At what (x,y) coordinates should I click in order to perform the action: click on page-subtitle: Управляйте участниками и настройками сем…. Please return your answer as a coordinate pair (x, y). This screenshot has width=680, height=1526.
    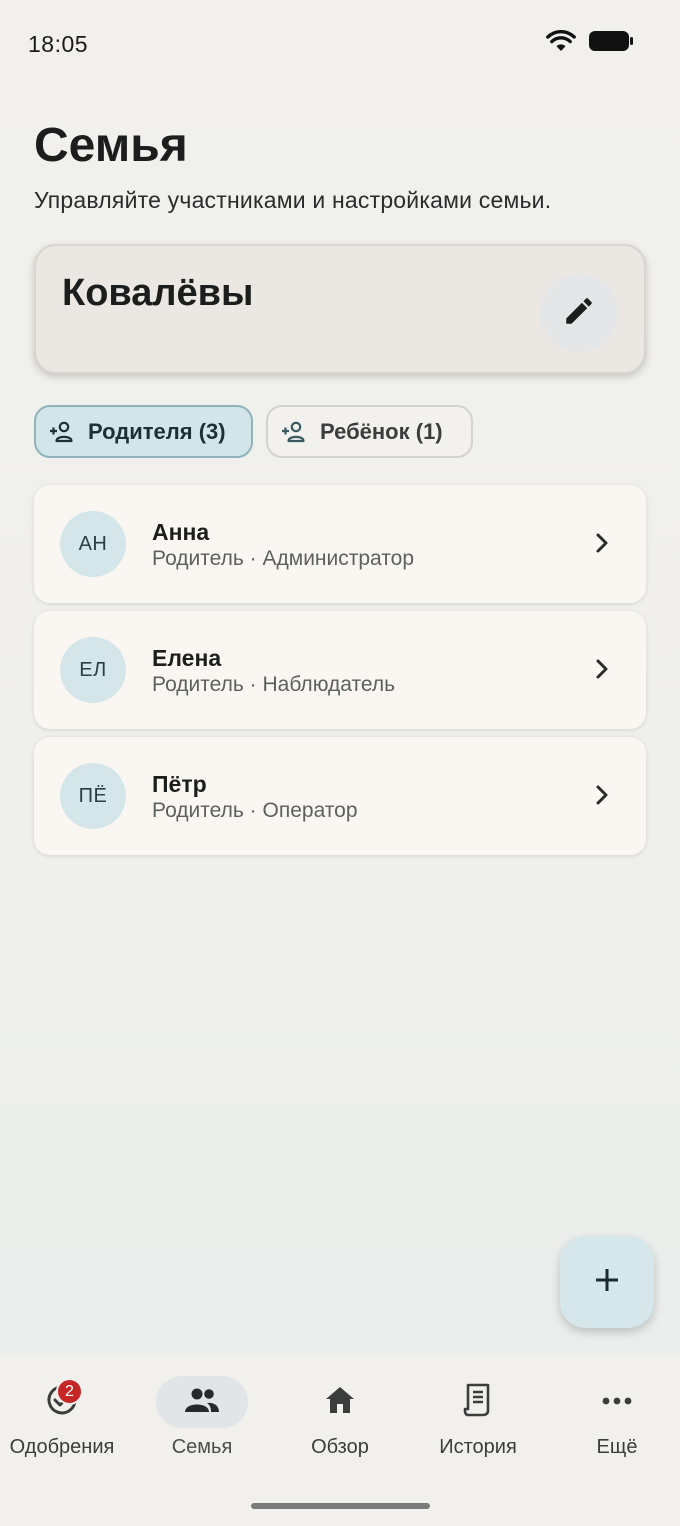
    Looking at the image, I should click on (293, 200).